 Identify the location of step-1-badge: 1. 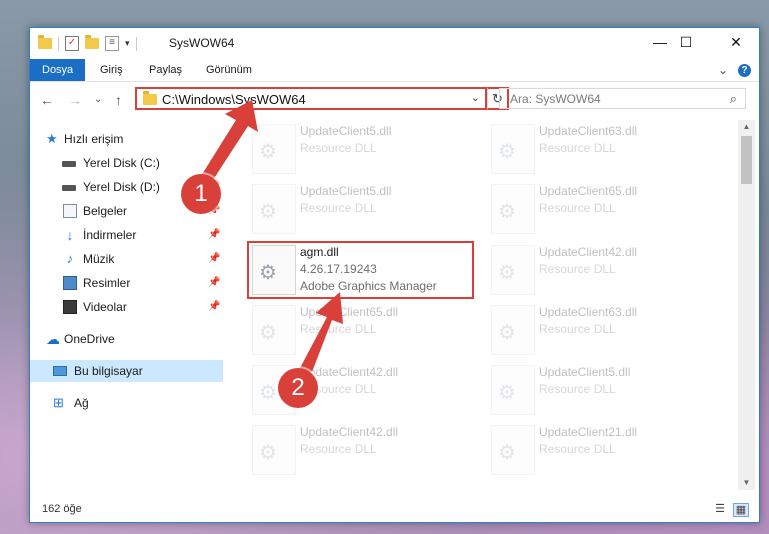
(201, 194).